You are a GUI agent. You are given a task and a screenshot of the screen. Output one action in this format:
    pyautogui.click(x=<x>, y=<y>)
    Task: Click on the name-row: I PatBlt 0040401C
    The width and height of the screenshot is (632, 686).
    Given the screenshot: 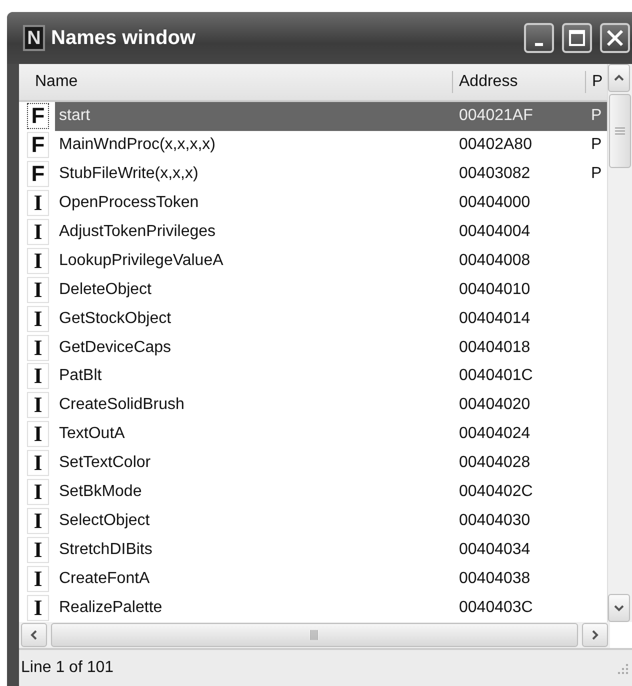 What is the action you would take?
    pyautogui.click(x=313, y=376)
    